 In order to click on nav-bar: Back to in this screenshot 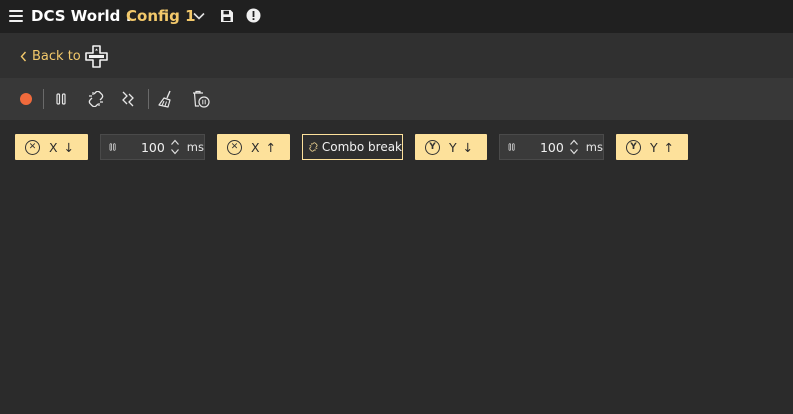, I will do `click(396, 55)`.